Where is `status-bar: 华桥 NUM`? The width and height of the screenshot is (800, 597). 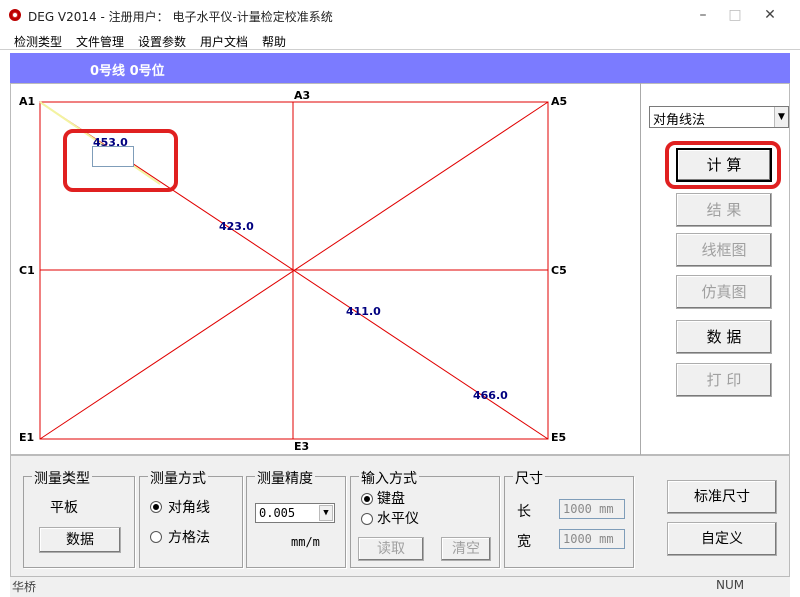
status-bar: 华桥 NUM is located at coordinates (400, 587).